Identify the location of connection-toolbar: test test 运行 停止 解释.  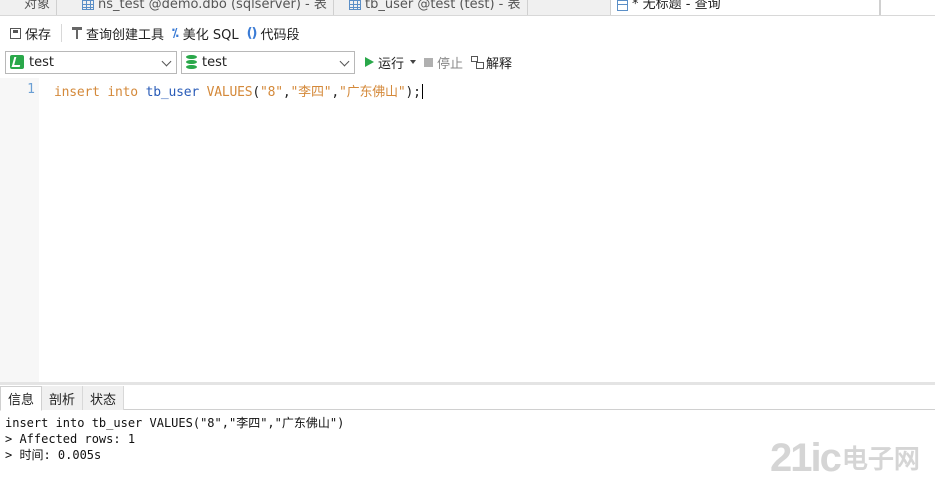
(467, 62).